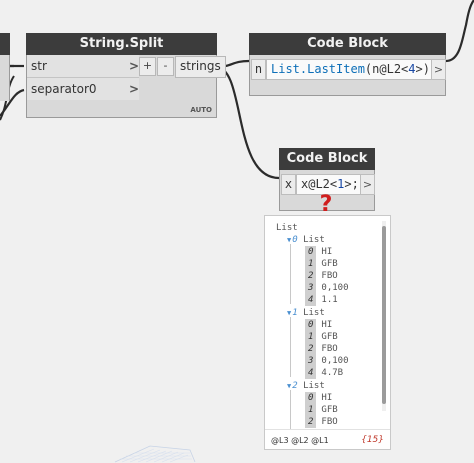 This screenshot has height=463, width=474. What do you see at coordinates (258, 69) in the screenshot?
I see `input-port-n: n` at bounding box center [258, 69].